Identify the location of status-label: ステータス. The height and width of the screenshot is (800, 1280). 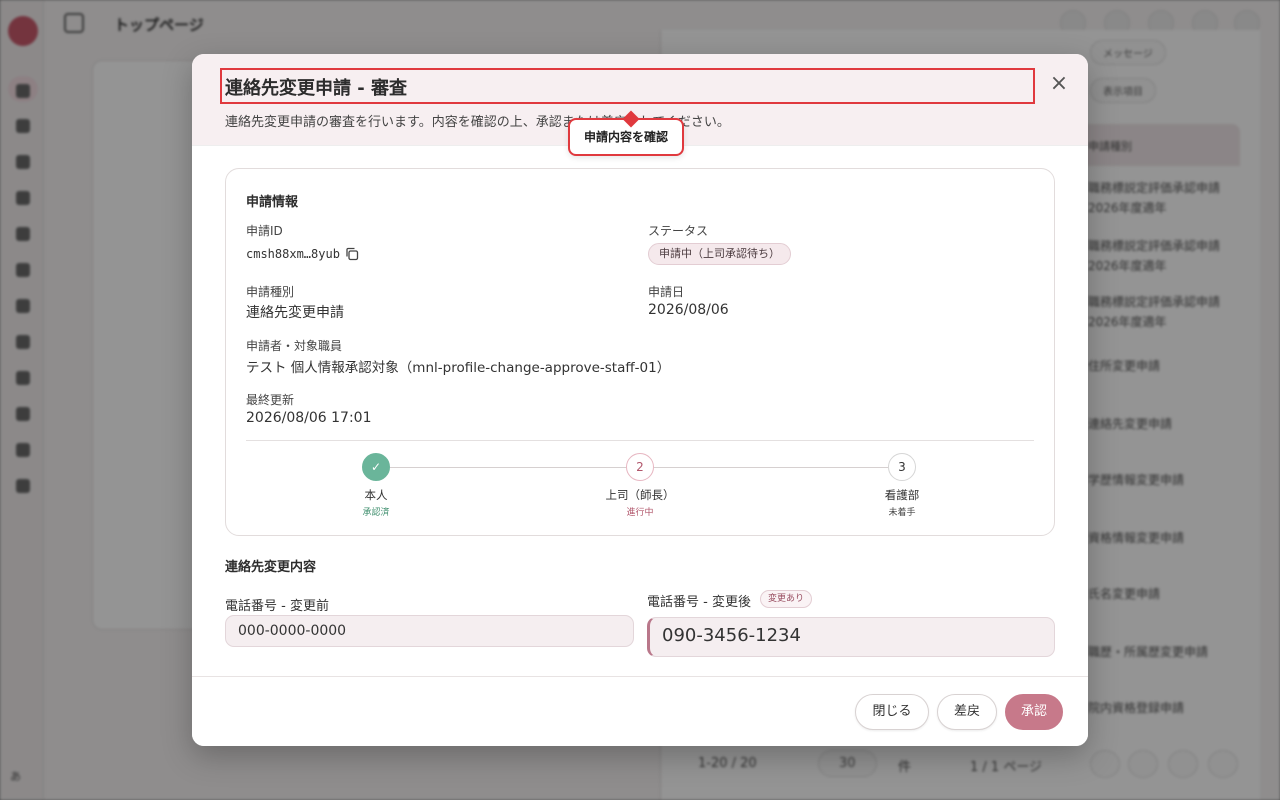
(678, 231).